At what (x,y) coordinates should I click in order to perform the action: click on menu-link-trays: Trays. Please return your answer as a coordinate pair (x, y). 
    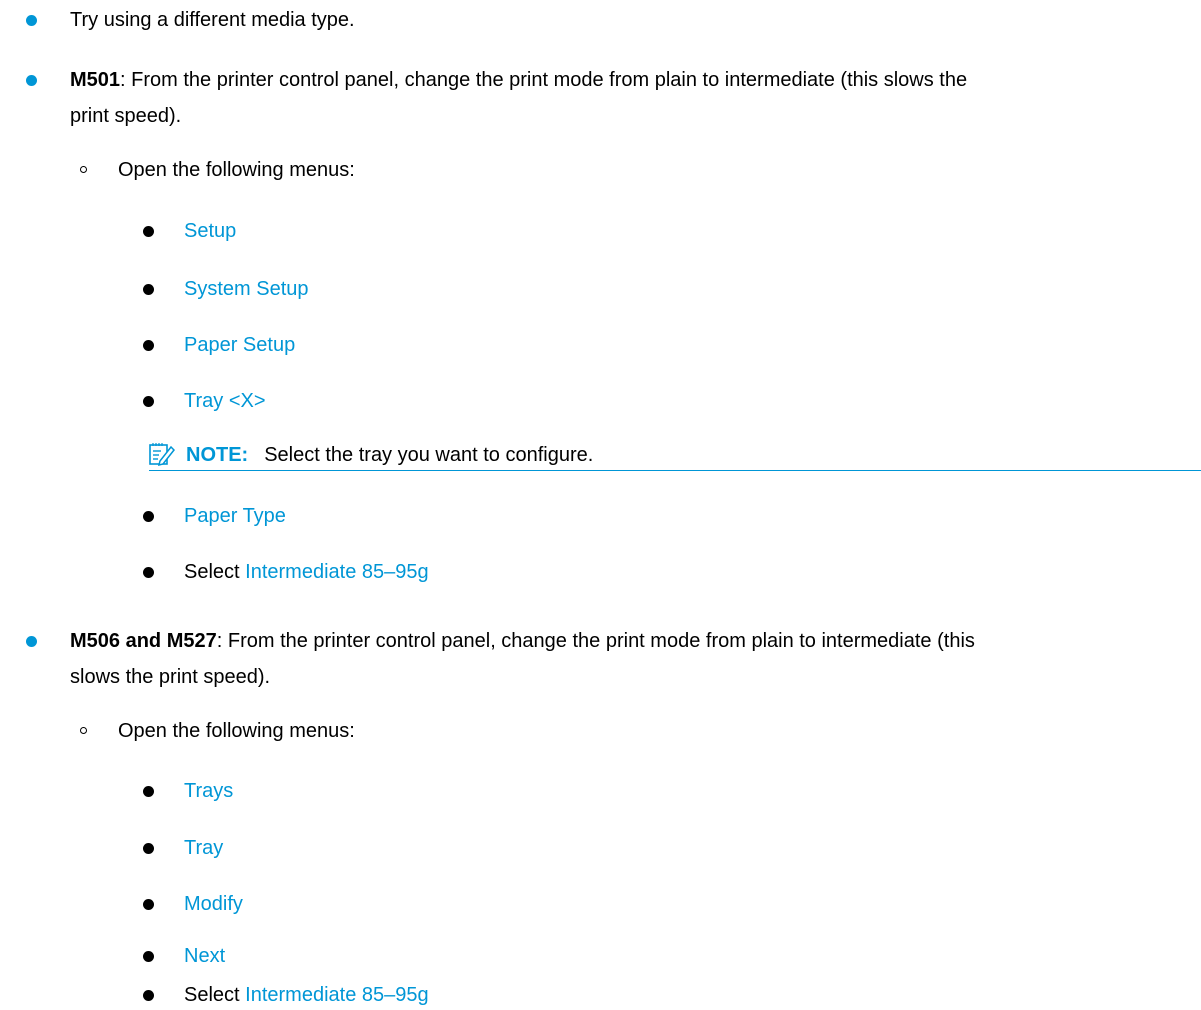
    Looking at the image, I should click on (208, 791).